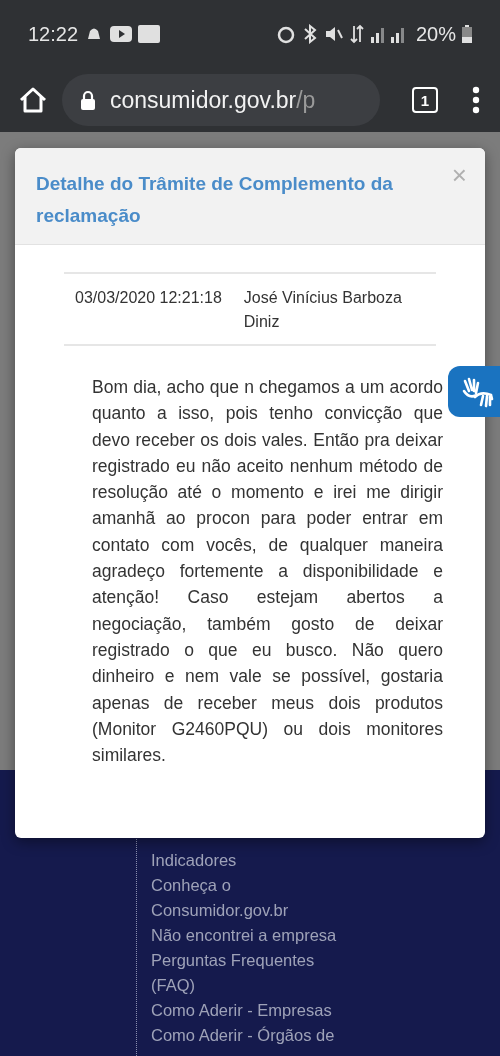  I want to click on lock-icon, so click(88, 100).